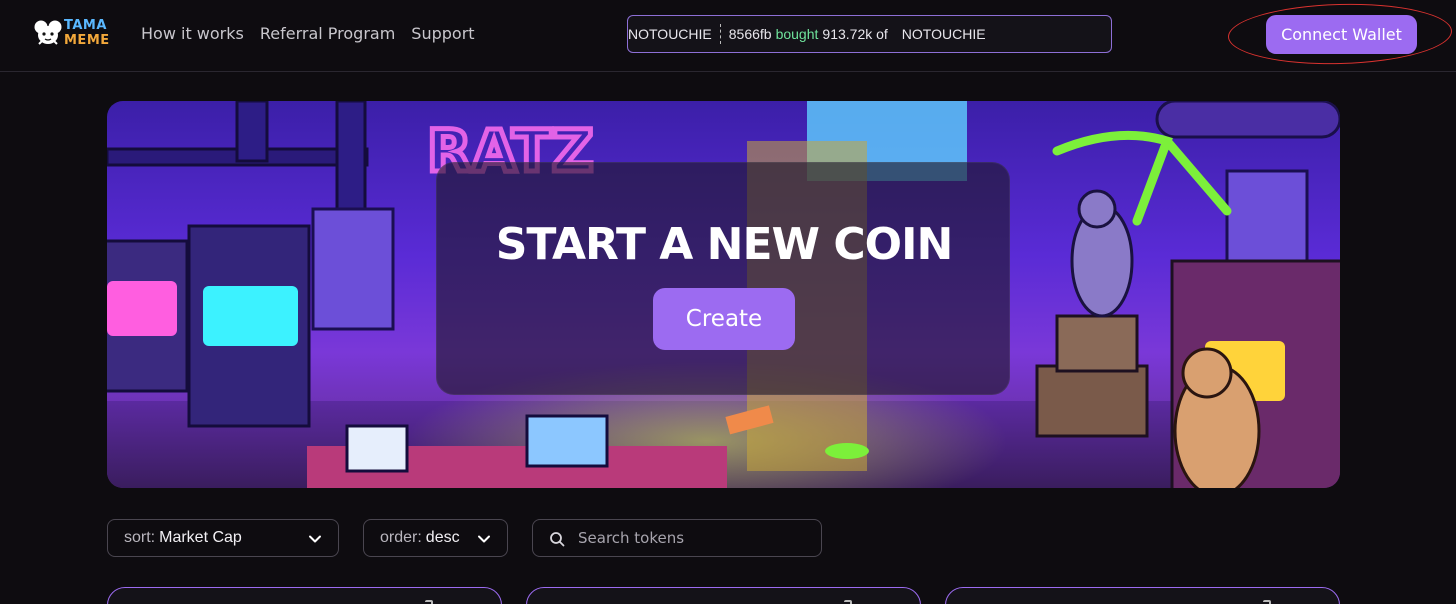 Image resolution: width=1456 pixels, height=604 pixels. Describe the element at coordinates (724, 319) in the screenshot. I see `create-coin-button: Create` at that location.